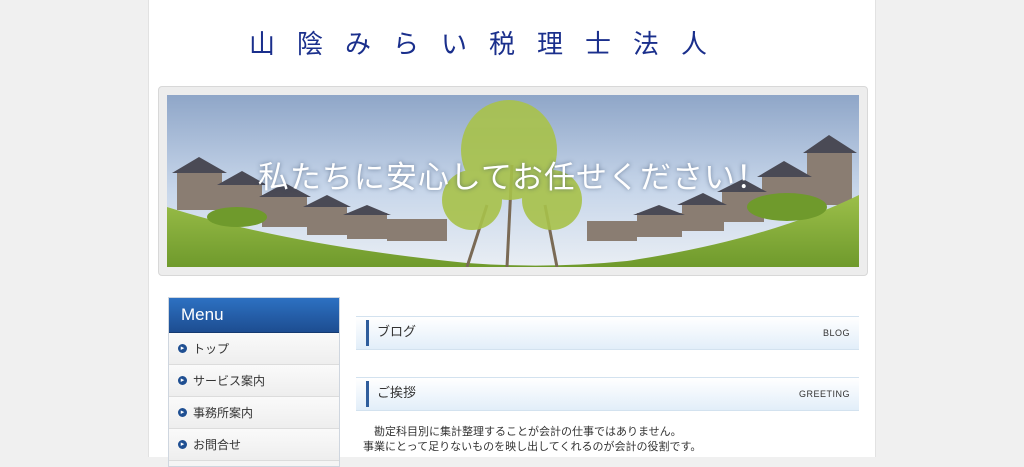  What do you see at coordinates (397, 393) in the screenshot?
I see `section-title: ご挨拶` at bounding box center [397, 393].